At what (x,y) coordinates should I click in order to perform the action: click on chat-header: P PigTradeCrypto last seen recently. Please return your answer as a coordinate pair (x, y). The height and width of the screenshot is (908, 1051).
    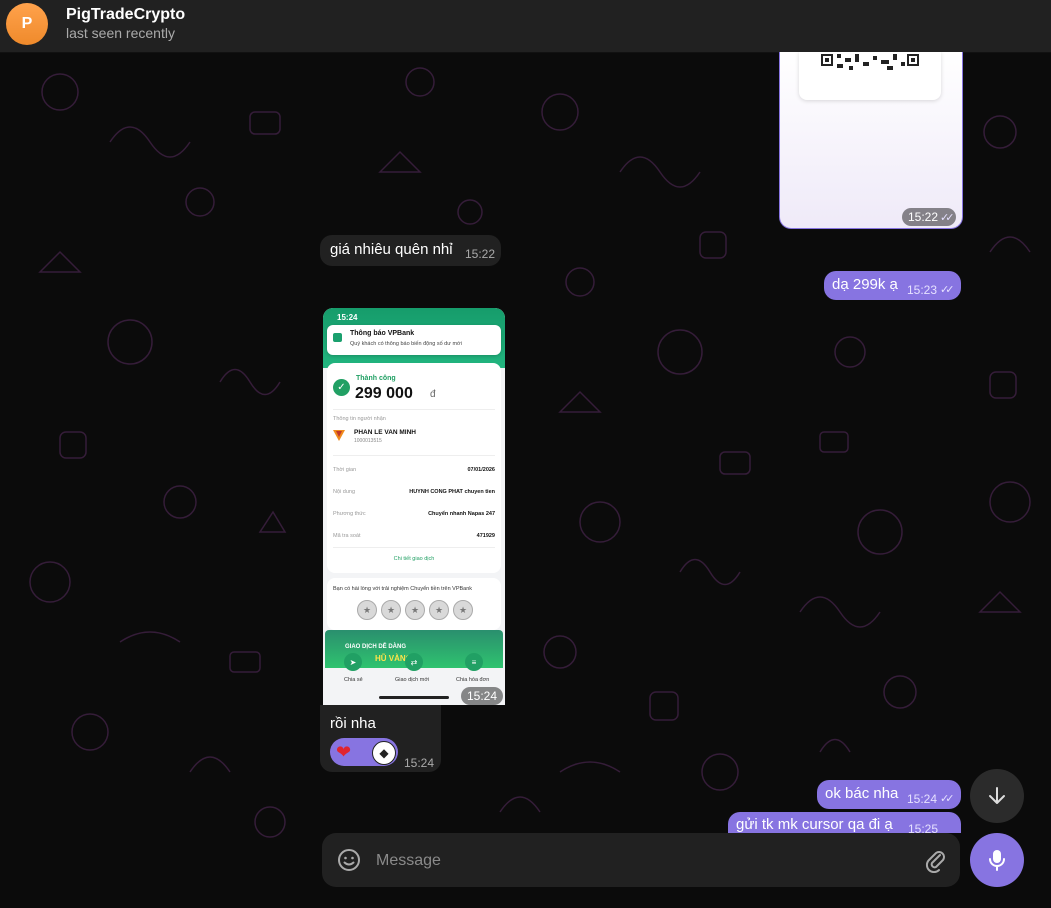
    Looking at the image, I should click on (525, 26).